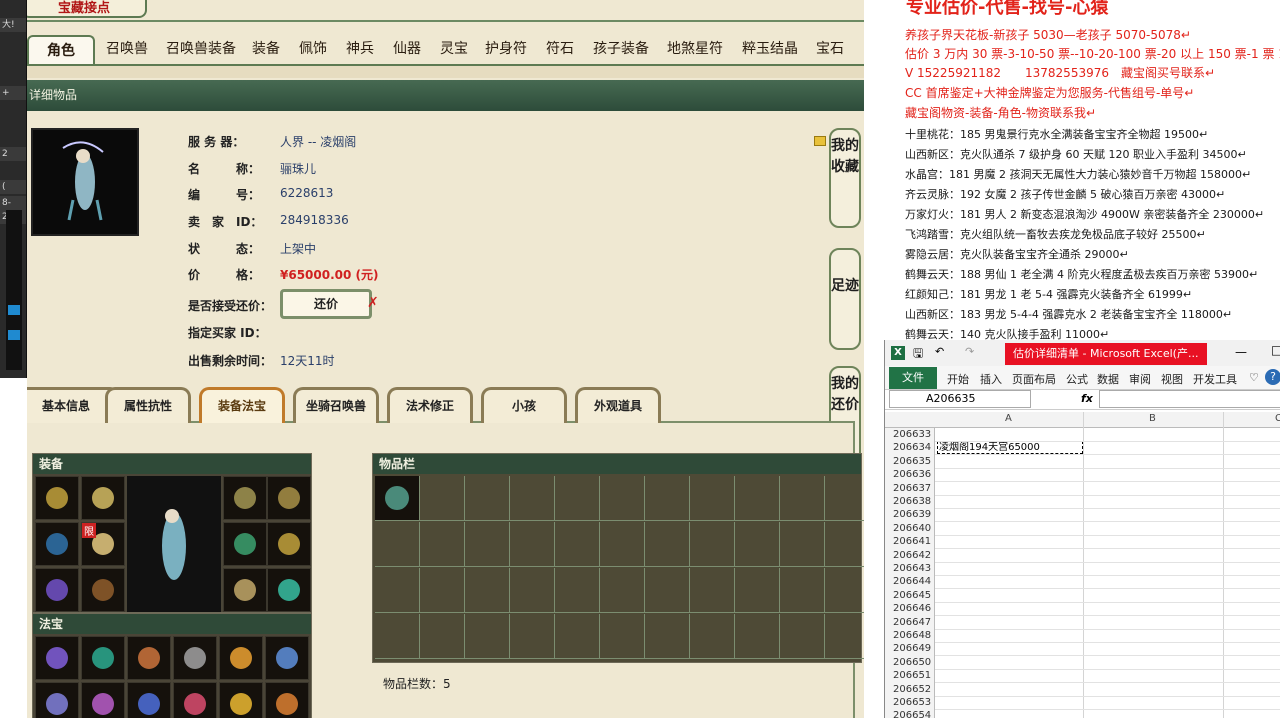 Image resolution: width=1280 pixels, height=718 pixels. I want to click on row-number: 206640, so click(910, 528).